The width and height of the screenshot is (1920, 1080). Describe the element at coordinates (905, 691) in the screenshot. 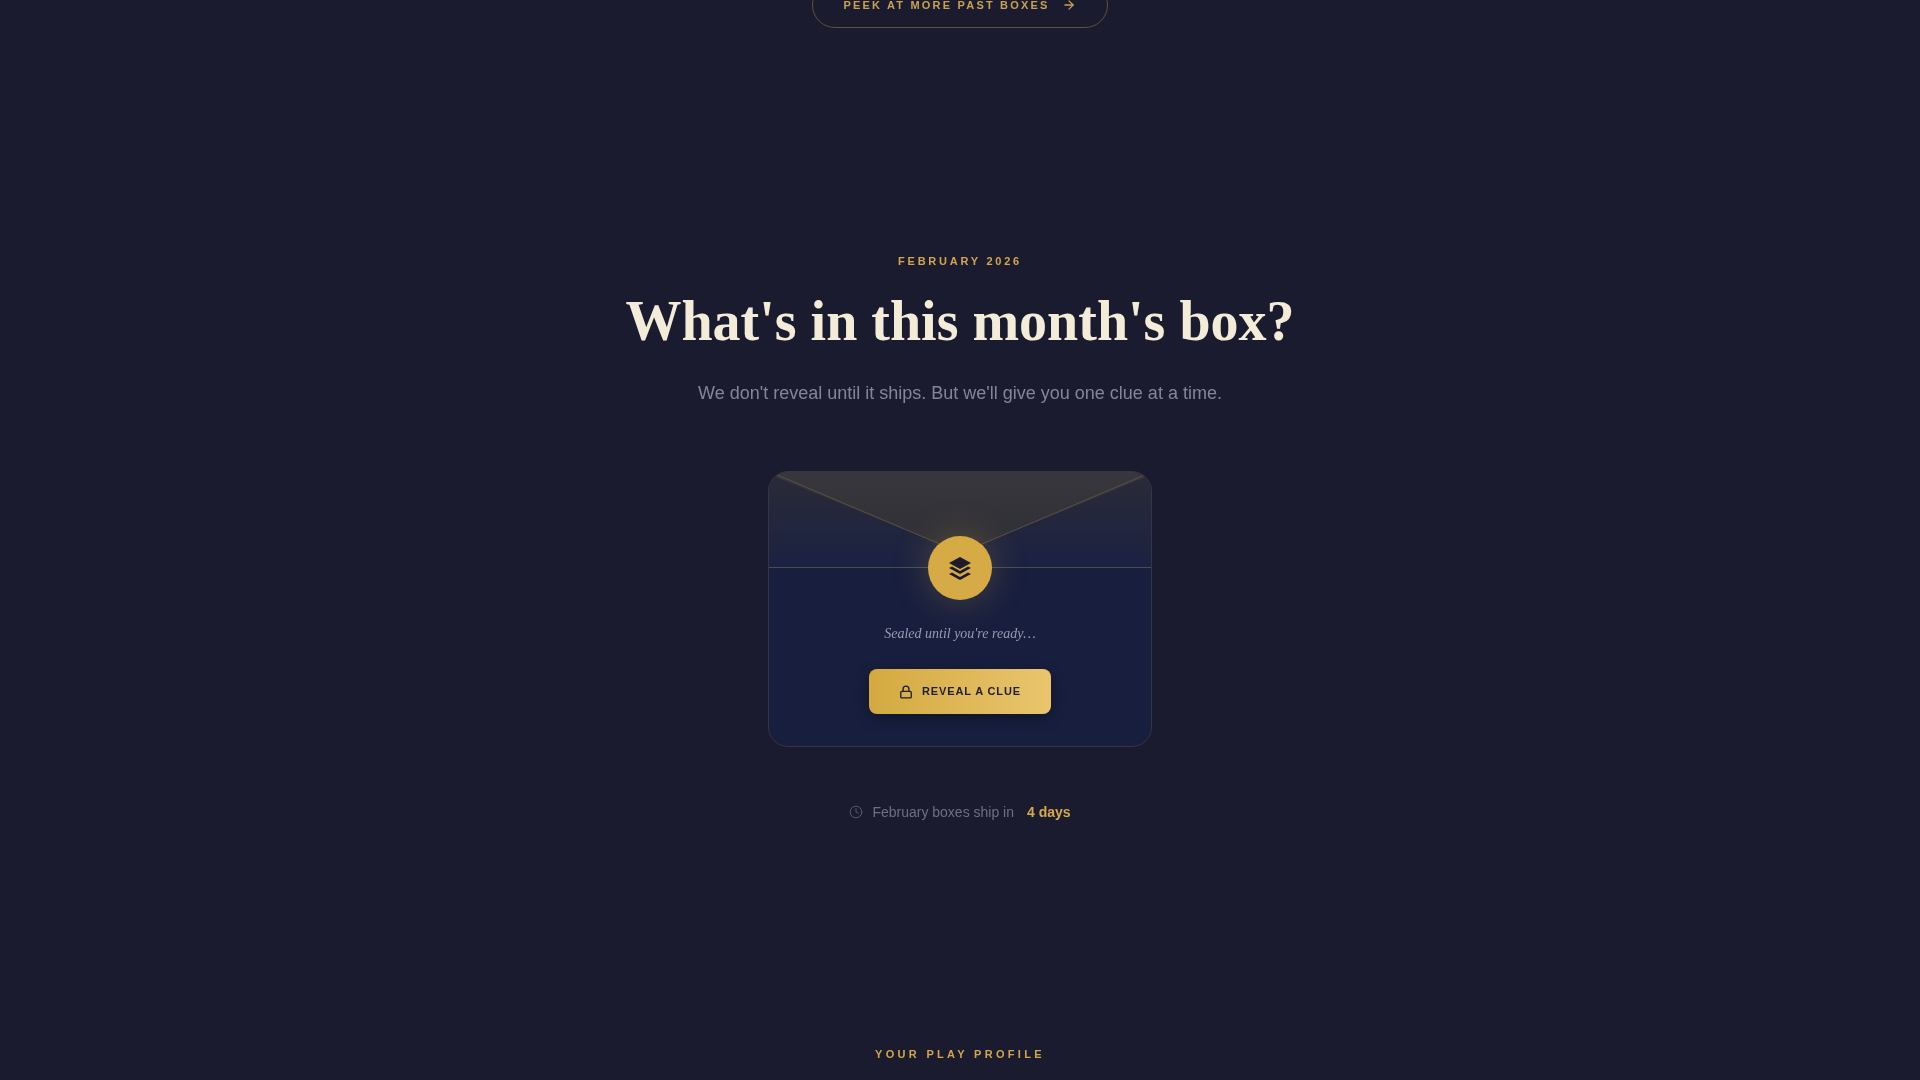

I see `lock-icon` at that location.